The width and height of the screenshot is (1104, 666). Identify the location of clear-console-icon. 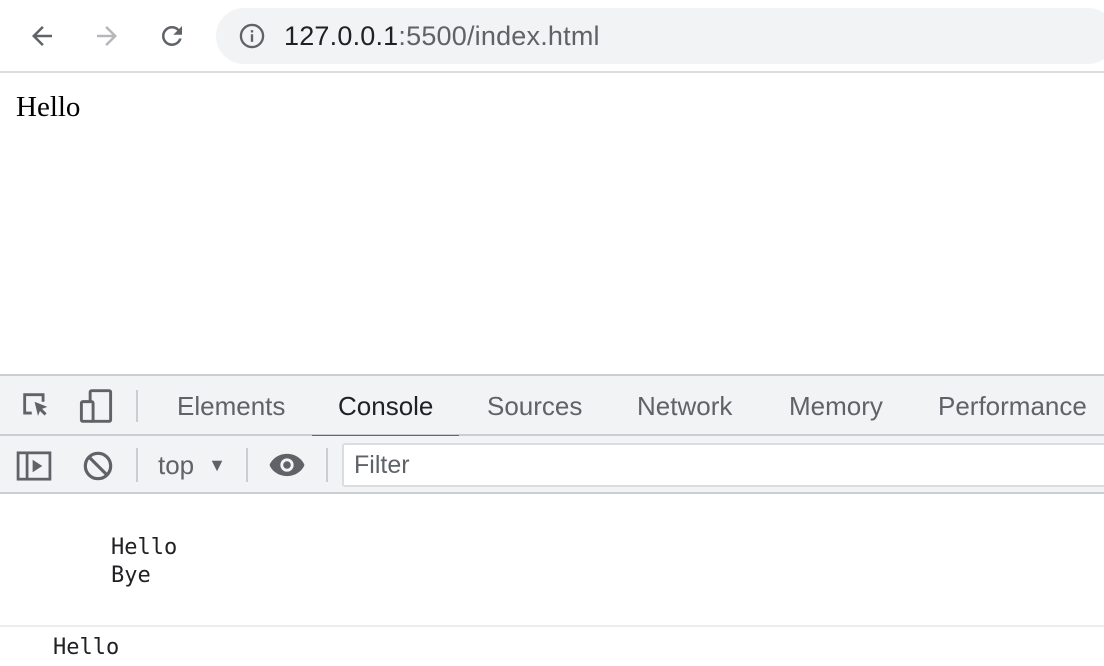
(98, 466).